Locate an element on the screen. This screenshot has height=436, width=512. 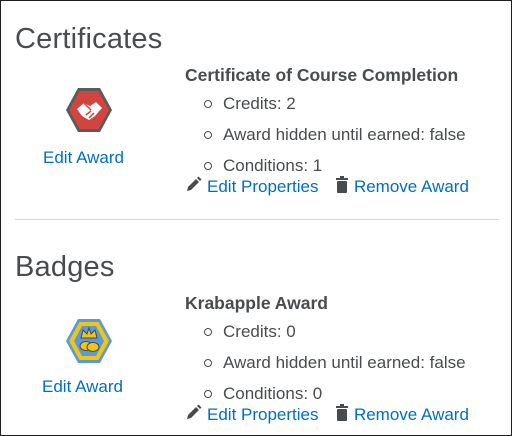
edit-award-link-badge: Edit Award is located at coordinates (82, 387).